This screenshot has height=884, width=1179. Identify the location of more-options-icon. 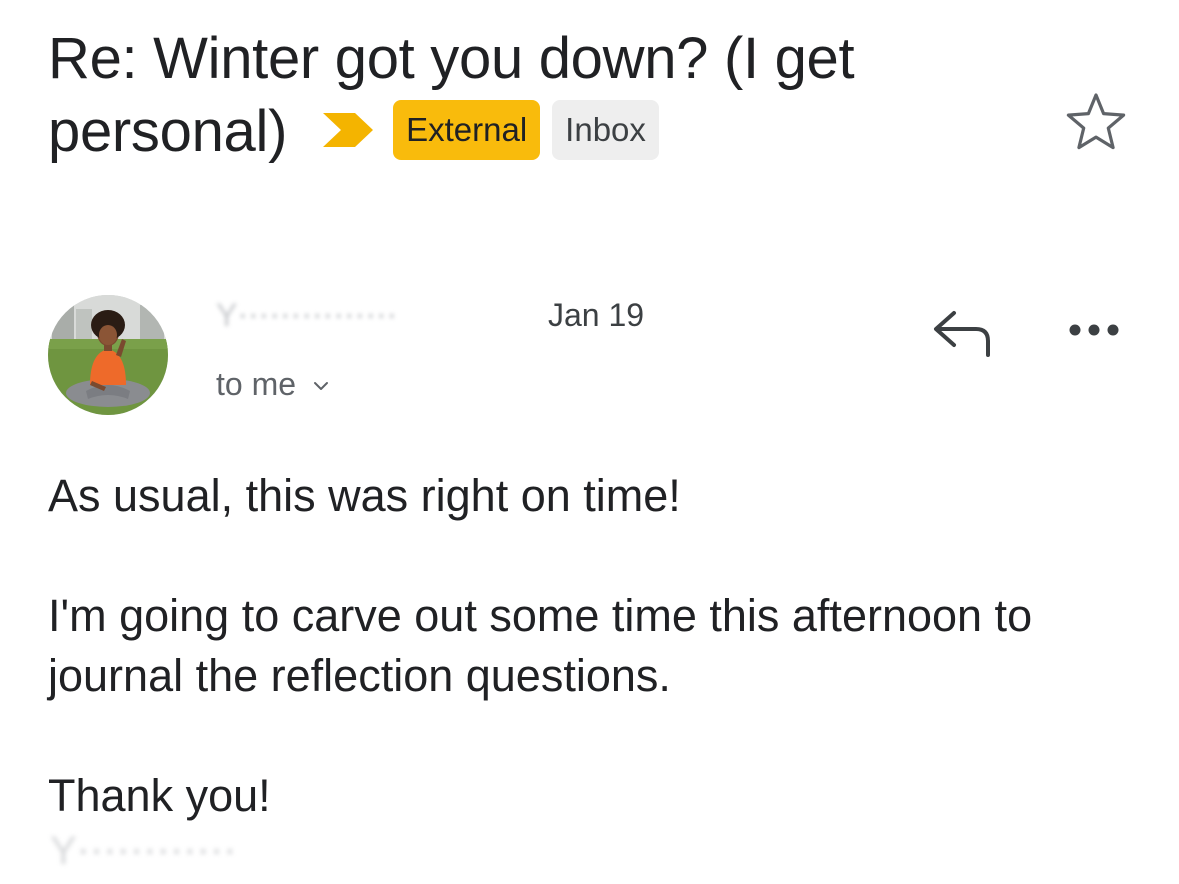
(1094, 330).